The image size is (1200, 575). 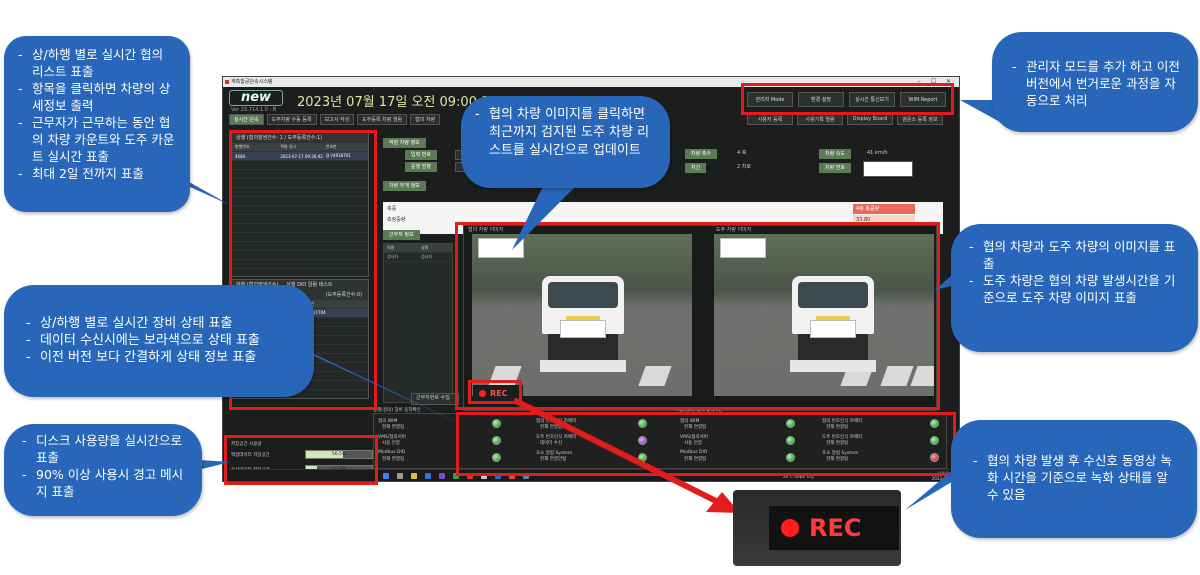 I want to click on measured-weight-label: 측정중량, so click(x=396, y=220).